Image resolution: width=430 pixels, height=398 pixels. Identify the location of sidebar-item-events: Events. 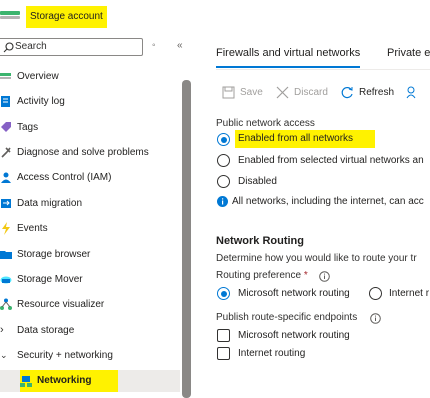
(90, 229).